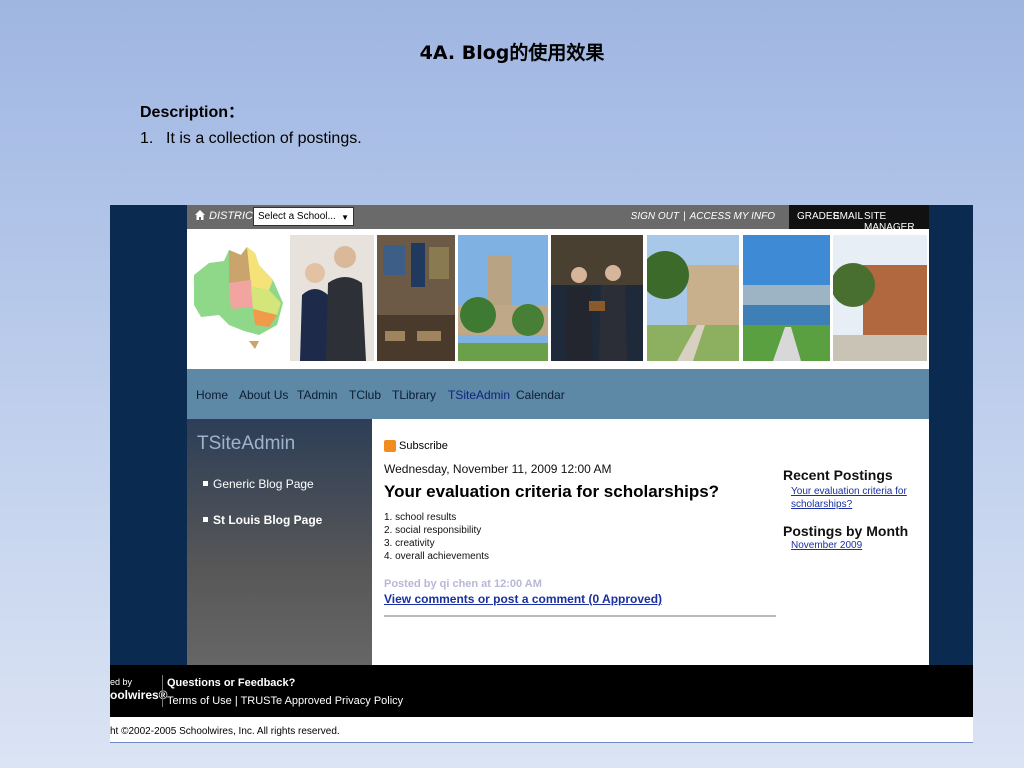 This screenshot has height=768, width=1024. Describe the element at coordinates (345, 217) in the screenshot. I see `dropdown-arrow-icon: ▼` at that location.